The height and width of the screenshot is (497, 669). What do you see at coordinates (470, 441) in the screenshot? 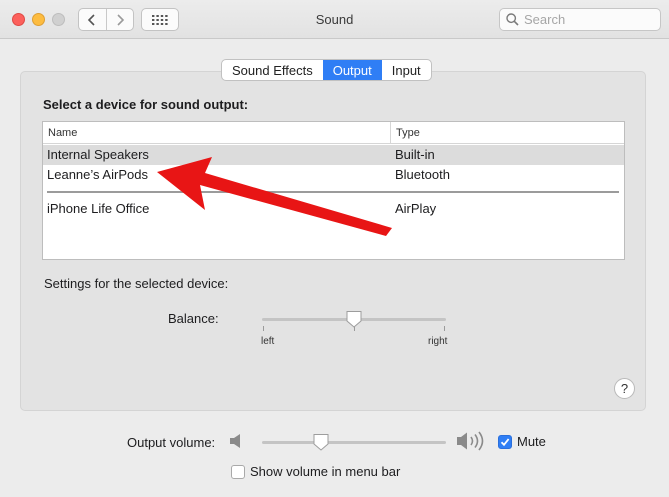
I see `speaker-high-icon` at bounding box center [470, 441].